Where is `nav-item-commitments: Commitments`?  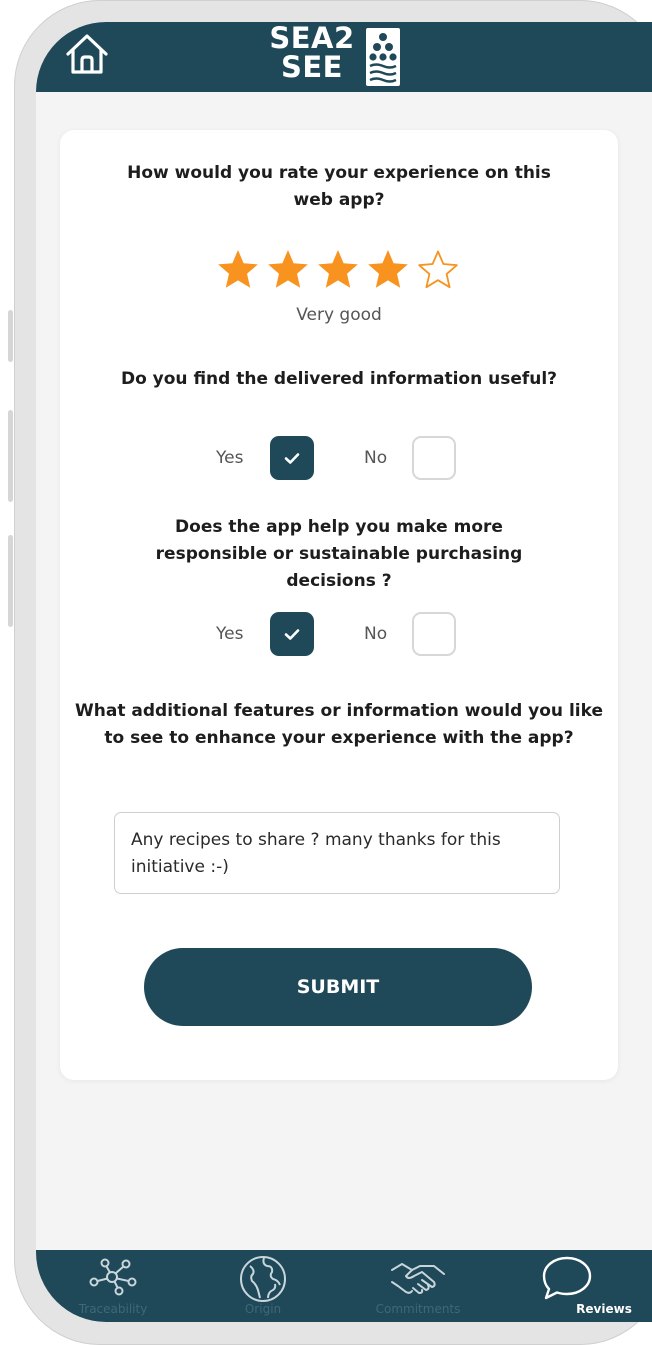 nav-item-commitments: Commitments is located at coordinates (421, 1286).